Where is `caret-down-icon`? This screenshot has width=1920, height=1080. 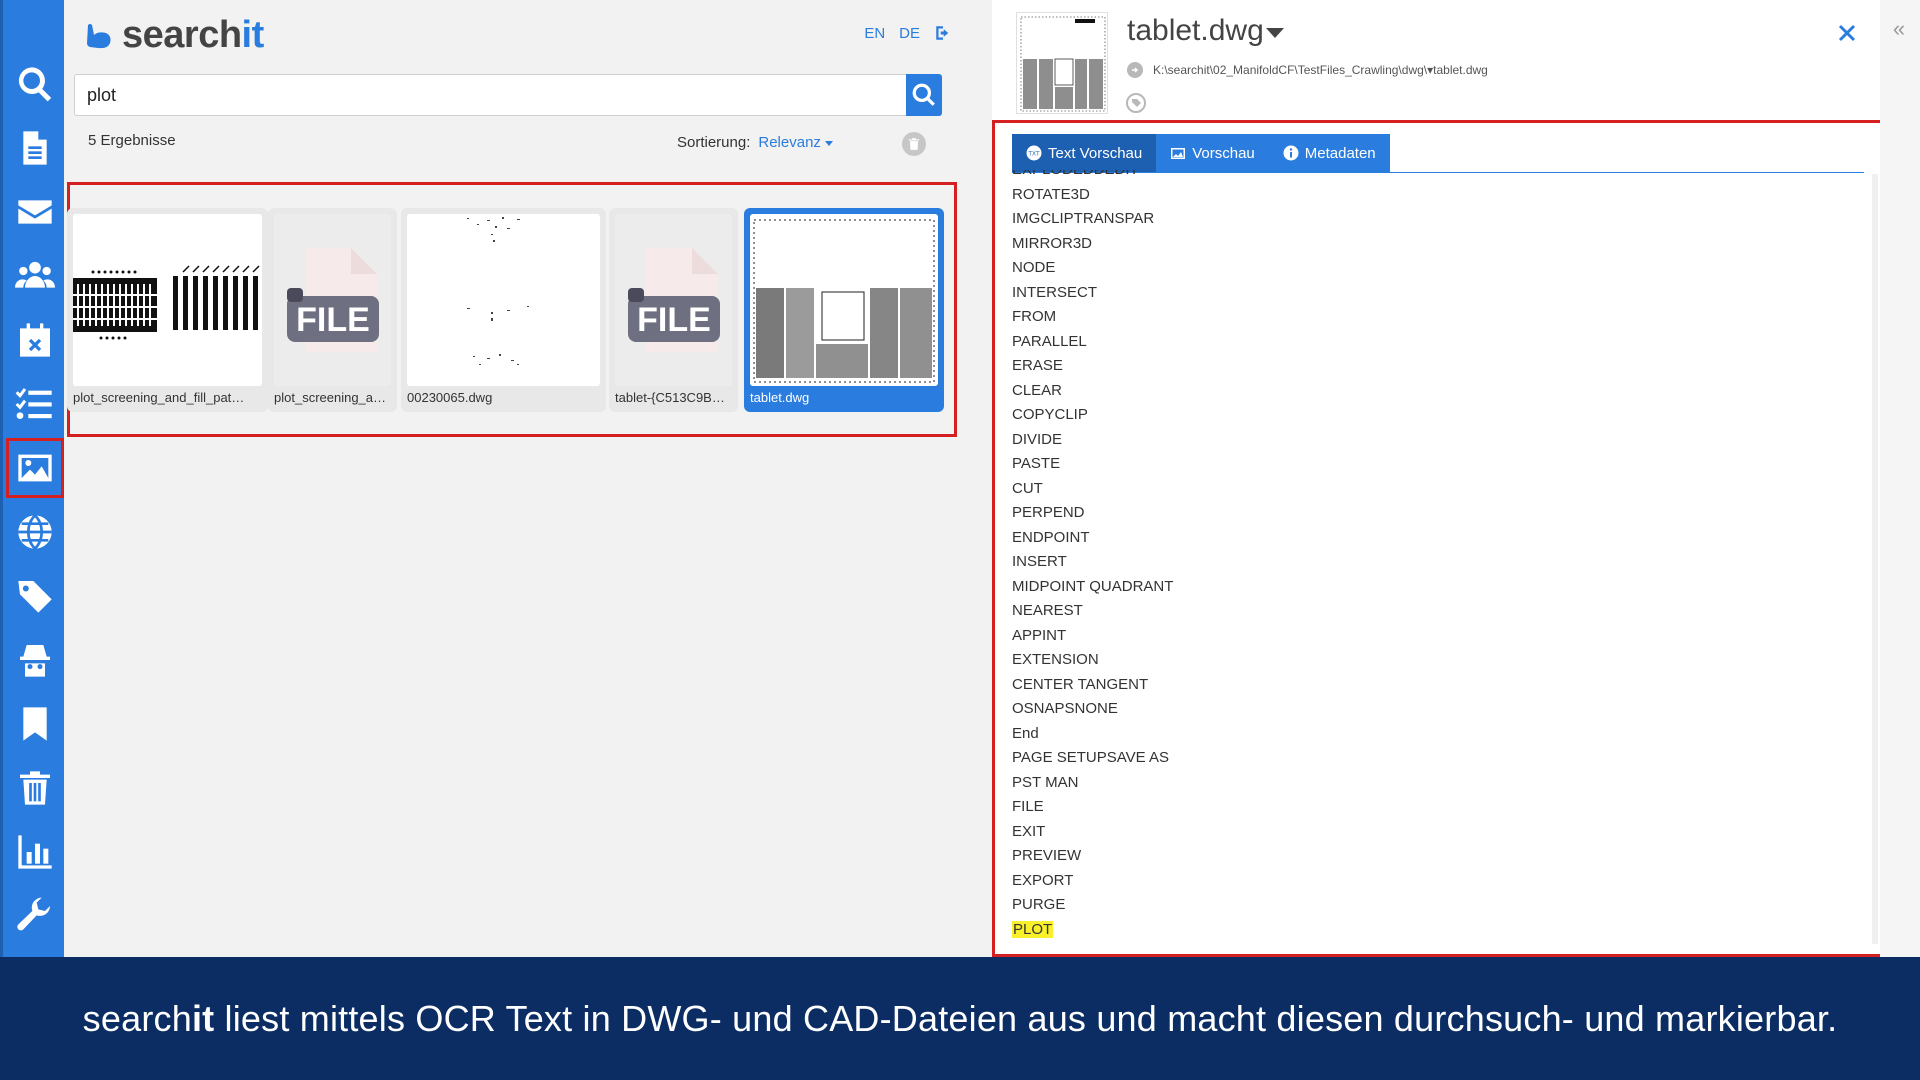 caret-down-icon is located at coordinates (1274, 33).